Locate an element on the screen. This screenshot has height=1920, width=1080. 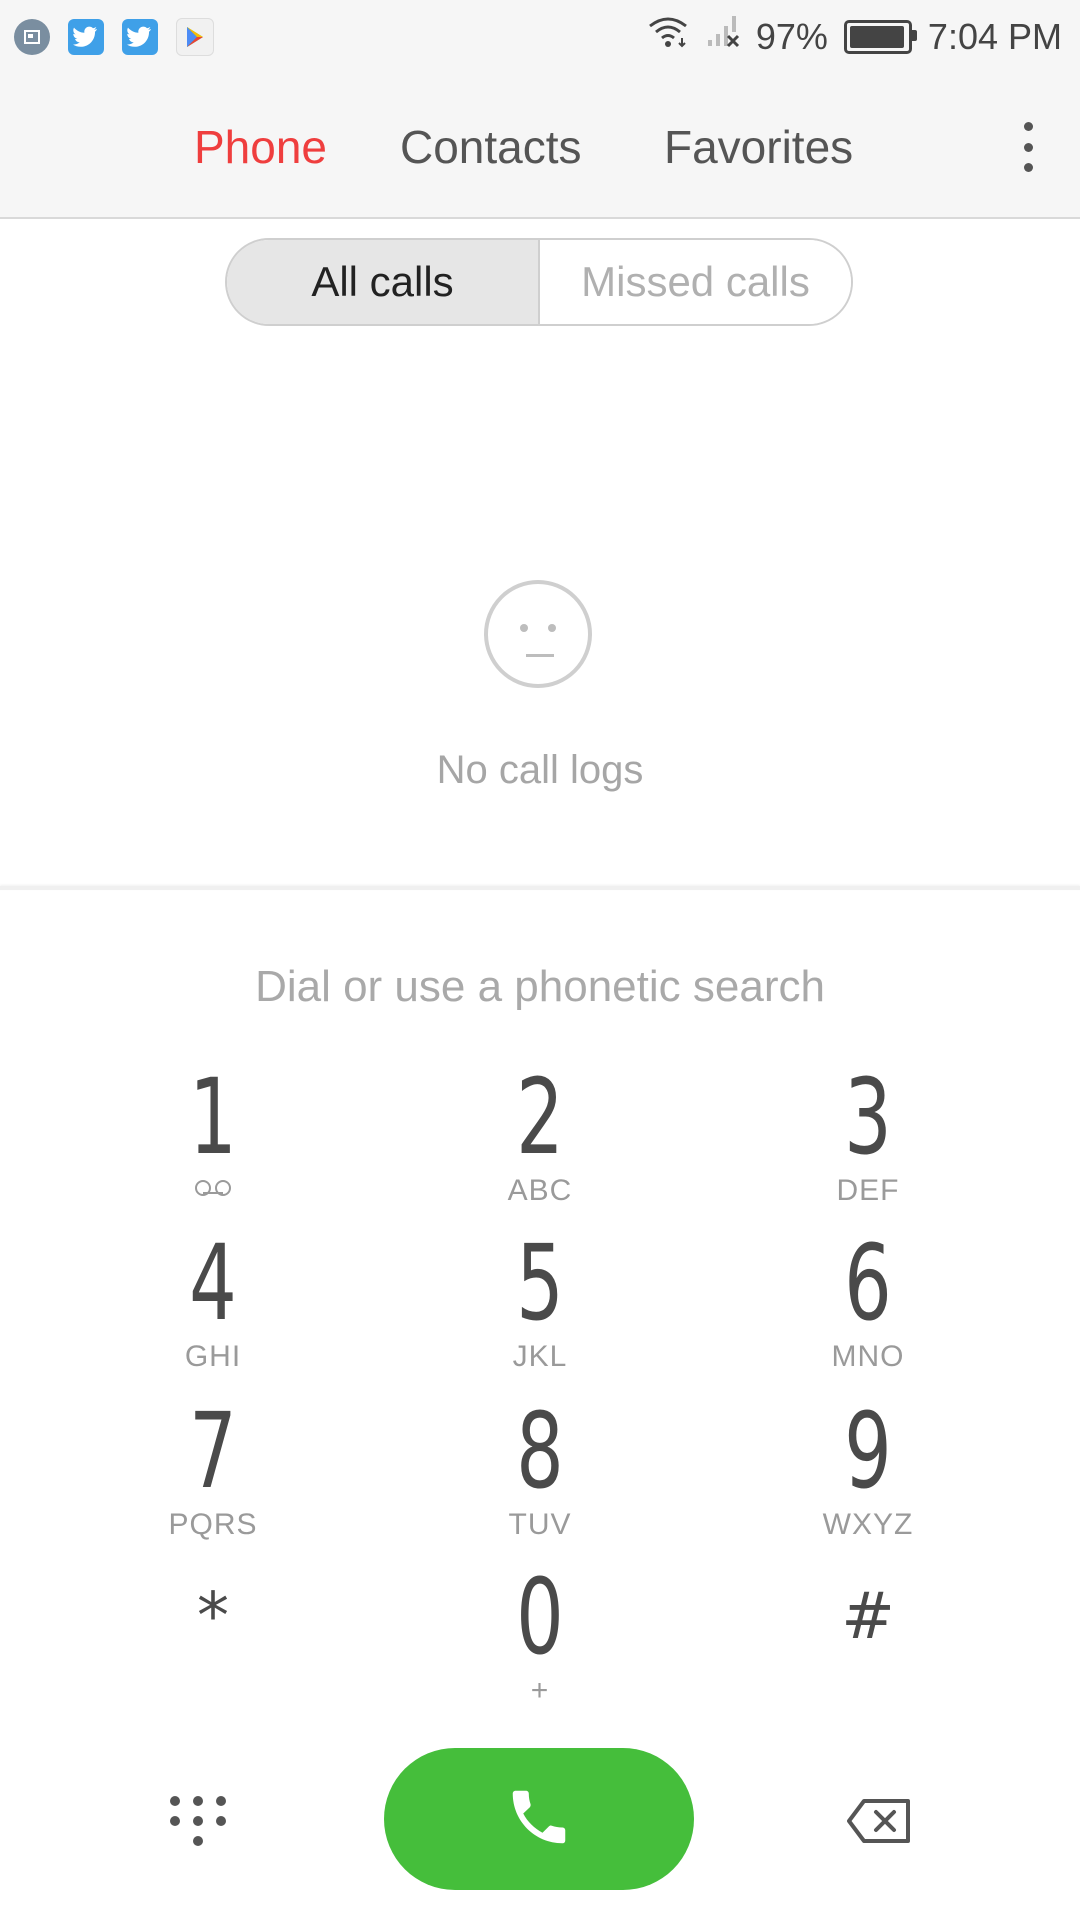
dialer-divider is located at coordinates (540, 888).